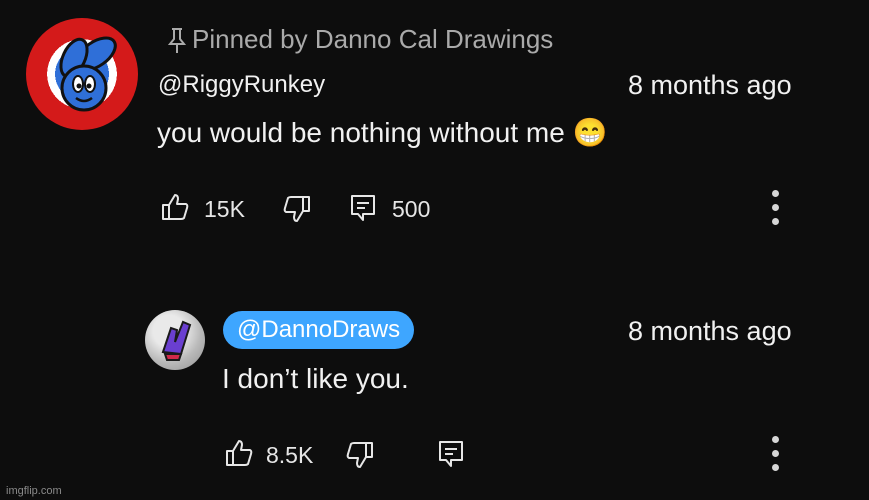 The image size is (869, 500). Describe the element at coordinates (290, 455) in the screenshot. I see `like-count: 8.5K` at that location.